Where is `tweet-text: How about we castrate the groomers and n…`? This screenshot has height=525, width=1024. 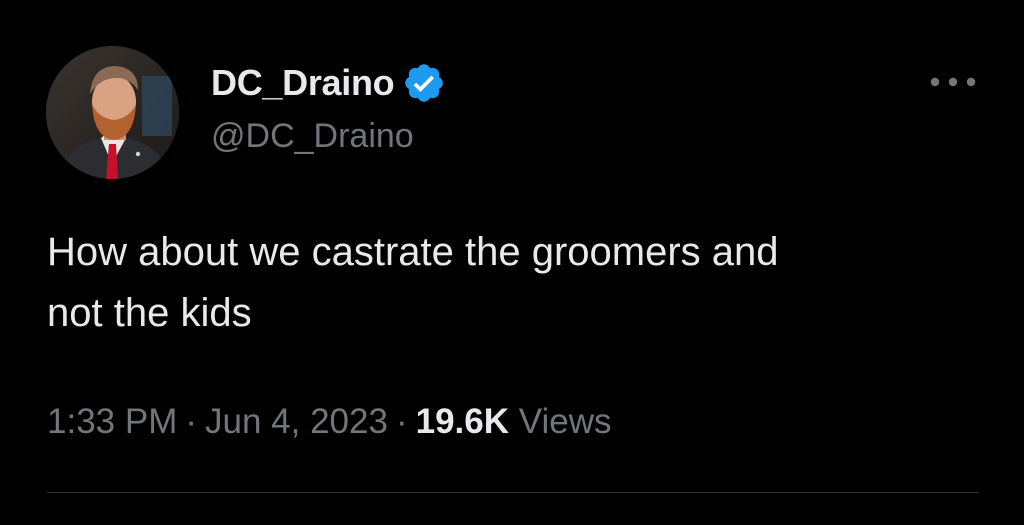
tweet-text: How about we castrate the groomers and n… is located at coordinates (413, 282).